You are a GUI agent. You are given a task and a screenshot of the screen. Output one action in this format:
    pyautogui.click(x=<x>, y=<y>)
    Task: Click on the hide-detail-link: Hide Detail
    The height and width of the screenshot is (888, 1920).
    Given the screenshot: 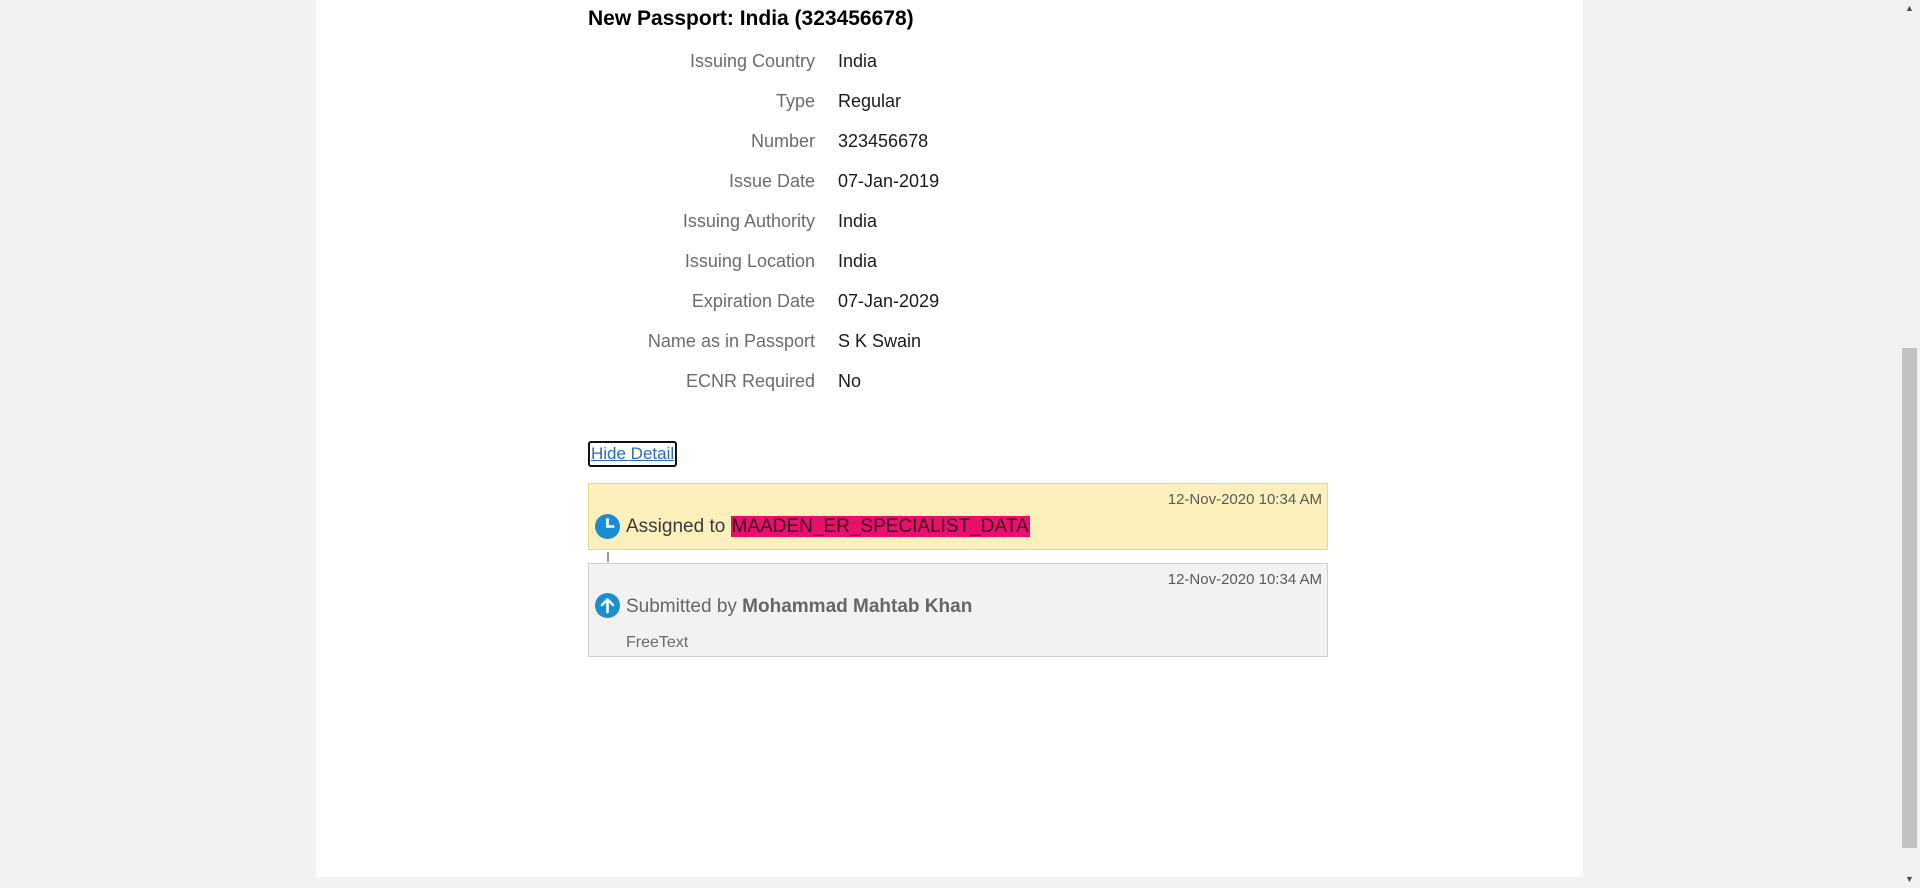 What is the action you would take?
    pyautogui.click(x=633, y=454)
    